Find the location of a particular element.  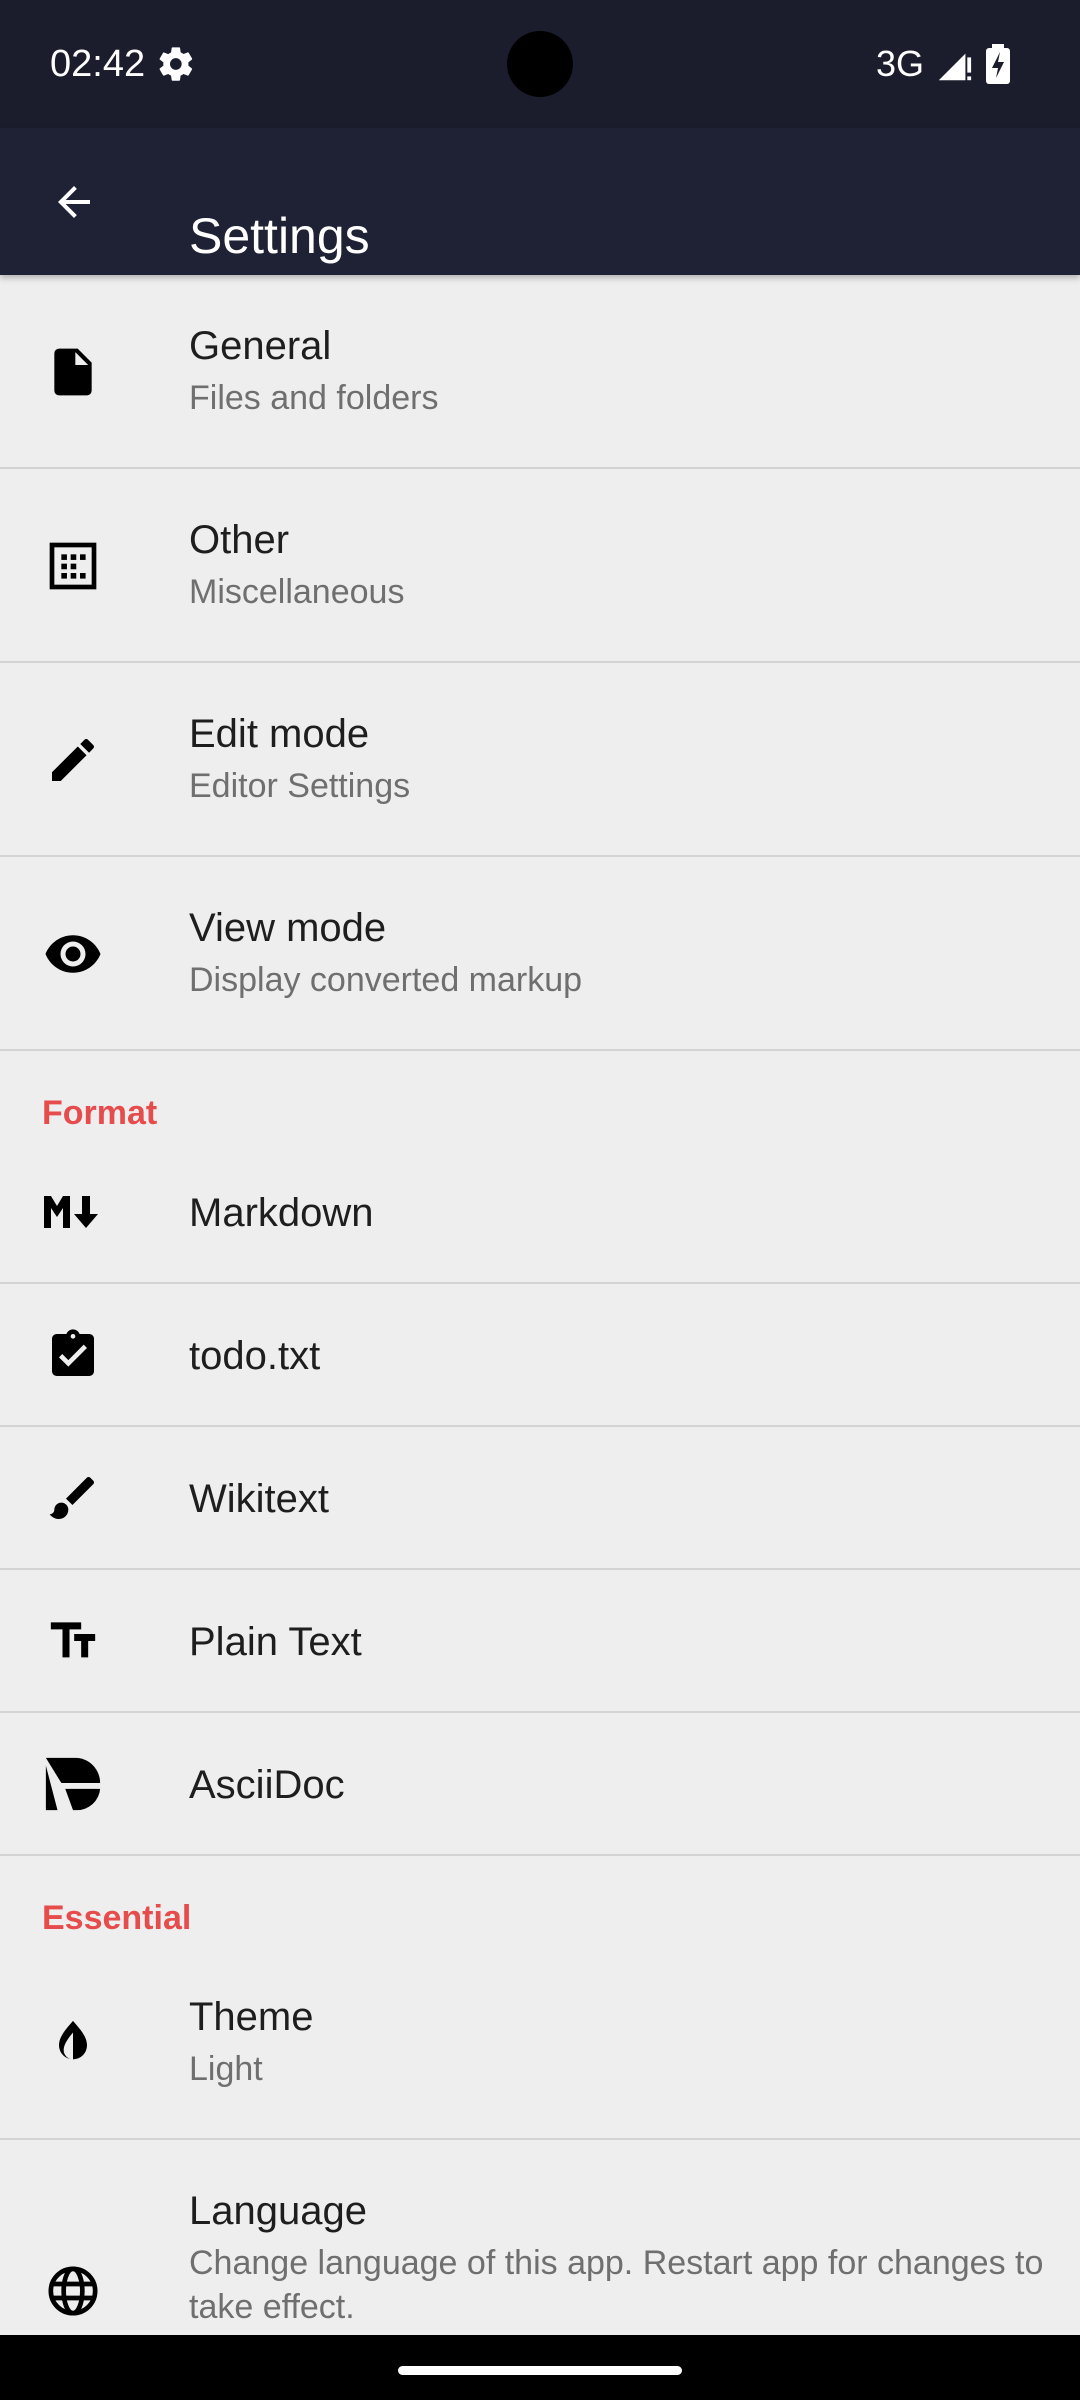

settings-item-other: Other Miscellaneous is located at coordinates (540, 566).